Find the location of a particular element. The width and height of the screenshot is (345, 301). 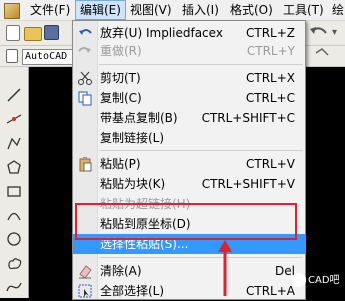

menu-item-label: 粘贴为块(K) is located at coordinates (133, 184).